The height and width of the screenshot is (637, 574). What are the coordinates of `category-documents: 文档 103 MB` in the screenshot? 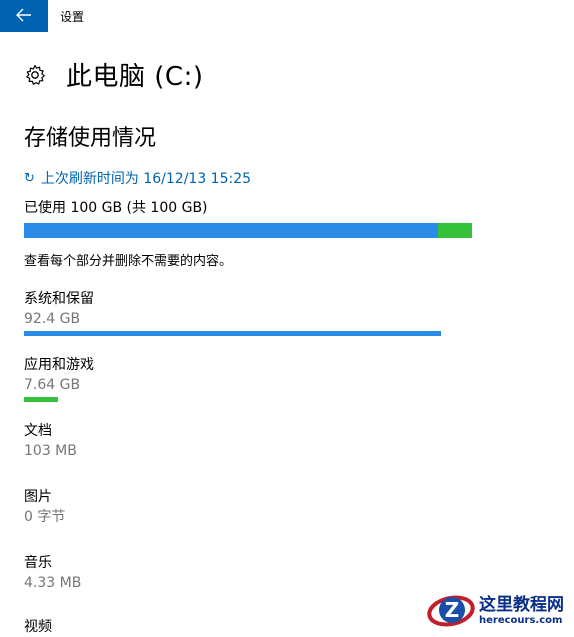 It's located at (50, 441).